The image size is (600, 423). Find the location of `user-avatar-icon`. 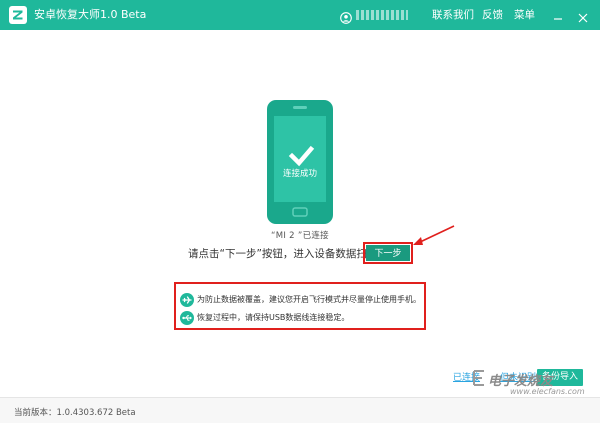

user-avatar-icon is located at coordinates (346, 16).